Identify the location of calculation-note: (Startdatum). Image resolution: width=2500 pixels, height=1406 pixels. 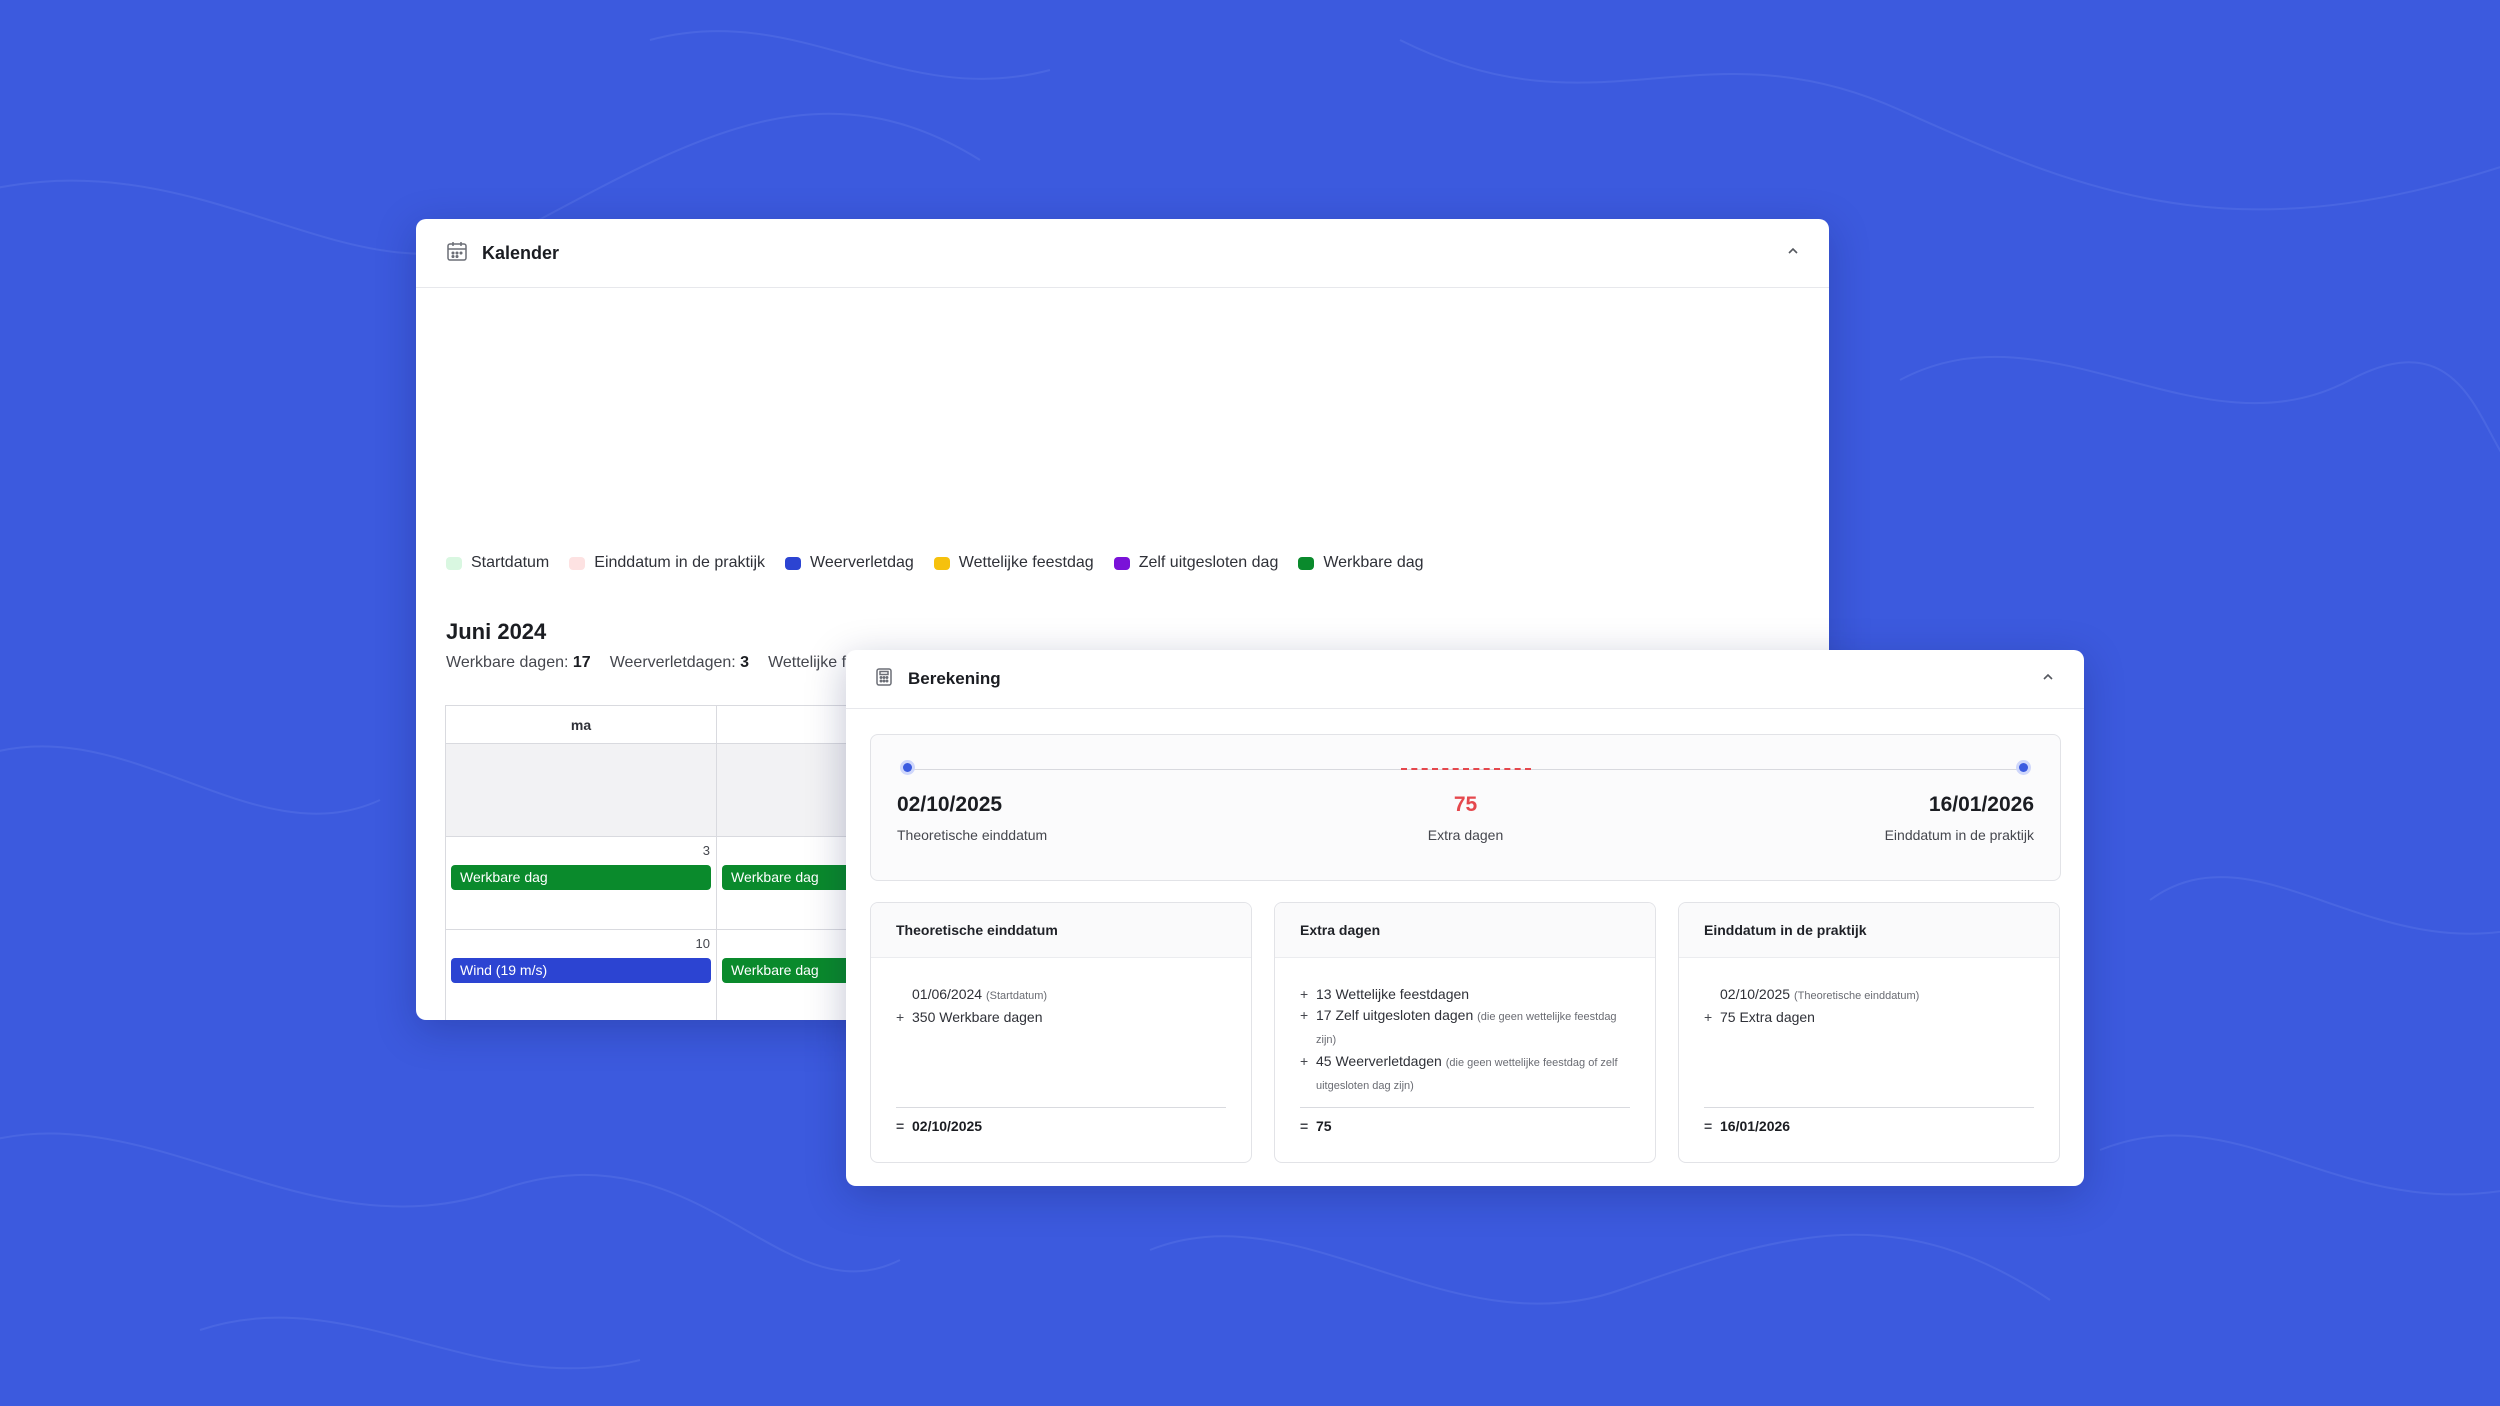
(1016, 996).